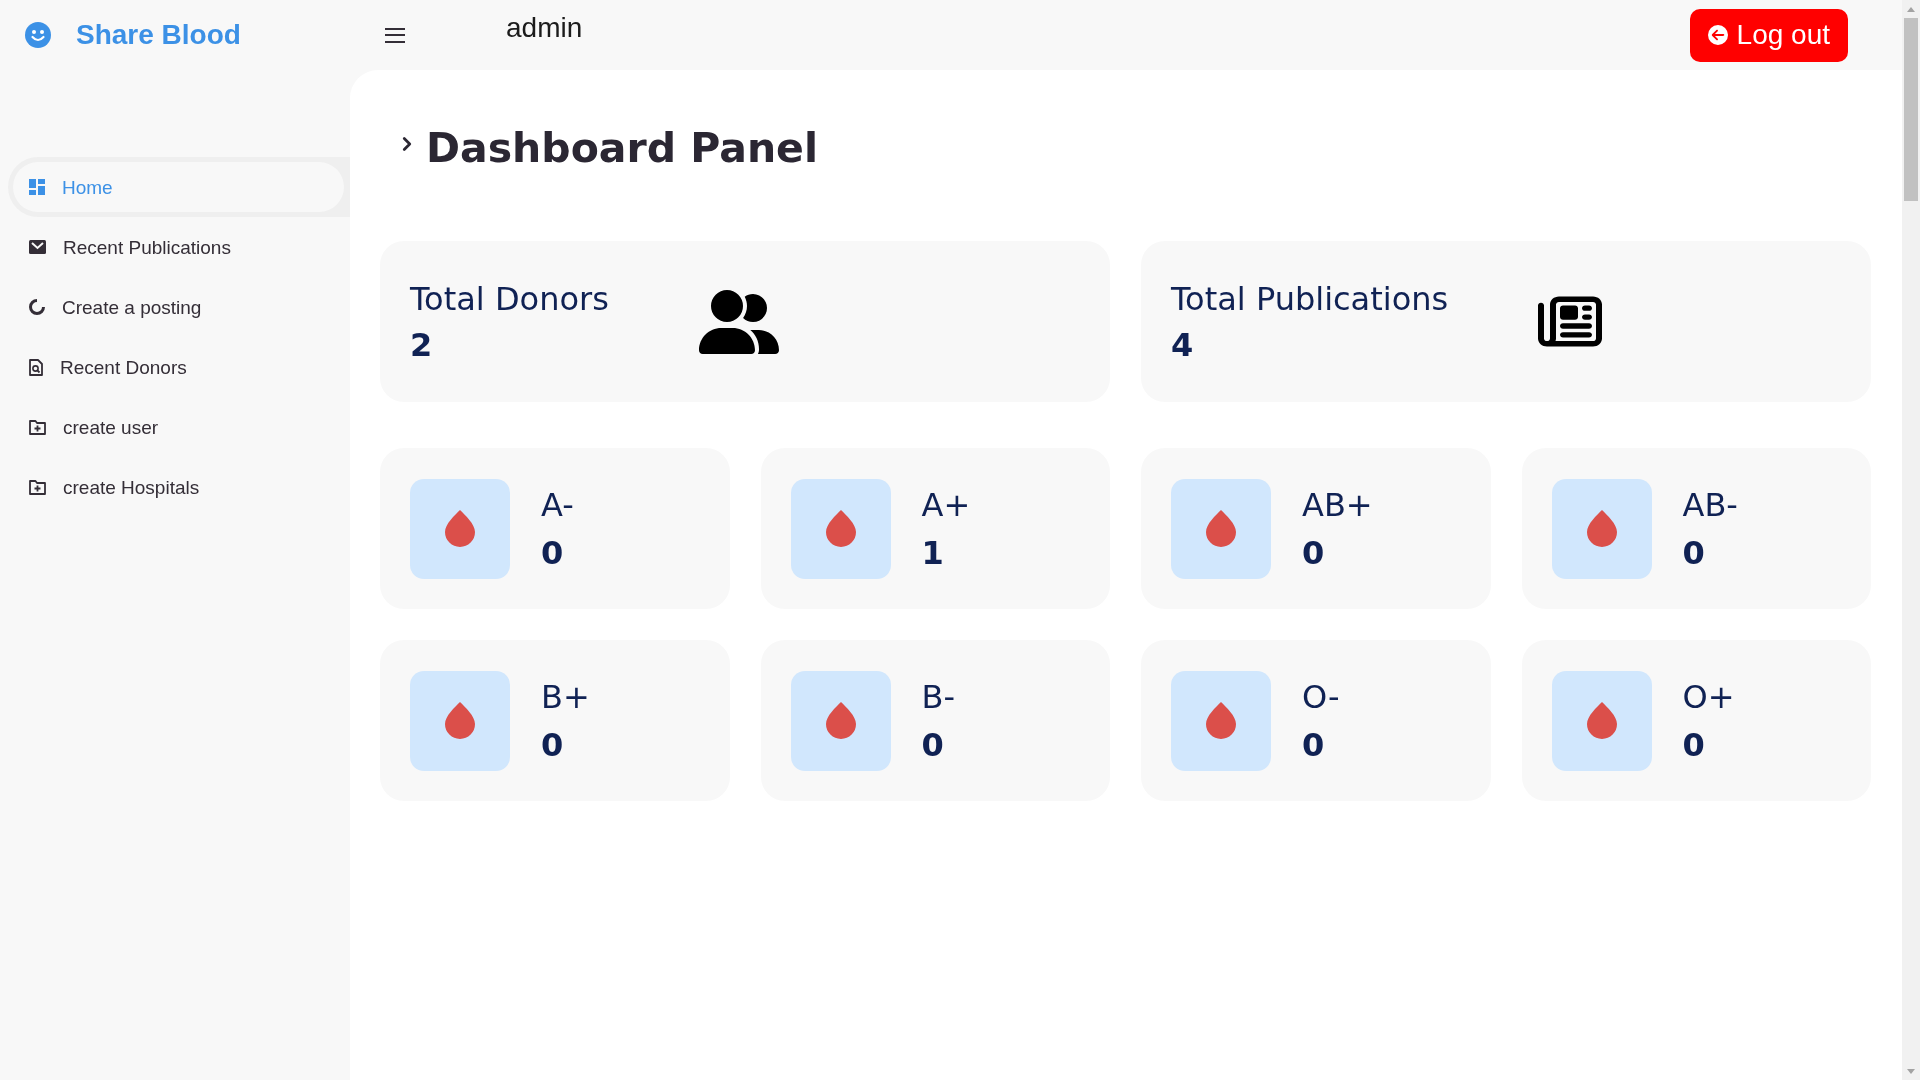 The width and height of the screenshot is (1920, 1080). What do you see at coordinates (36, 367) in the screenshot?
I see `file-search-icon` at bounding box center [36, 367].